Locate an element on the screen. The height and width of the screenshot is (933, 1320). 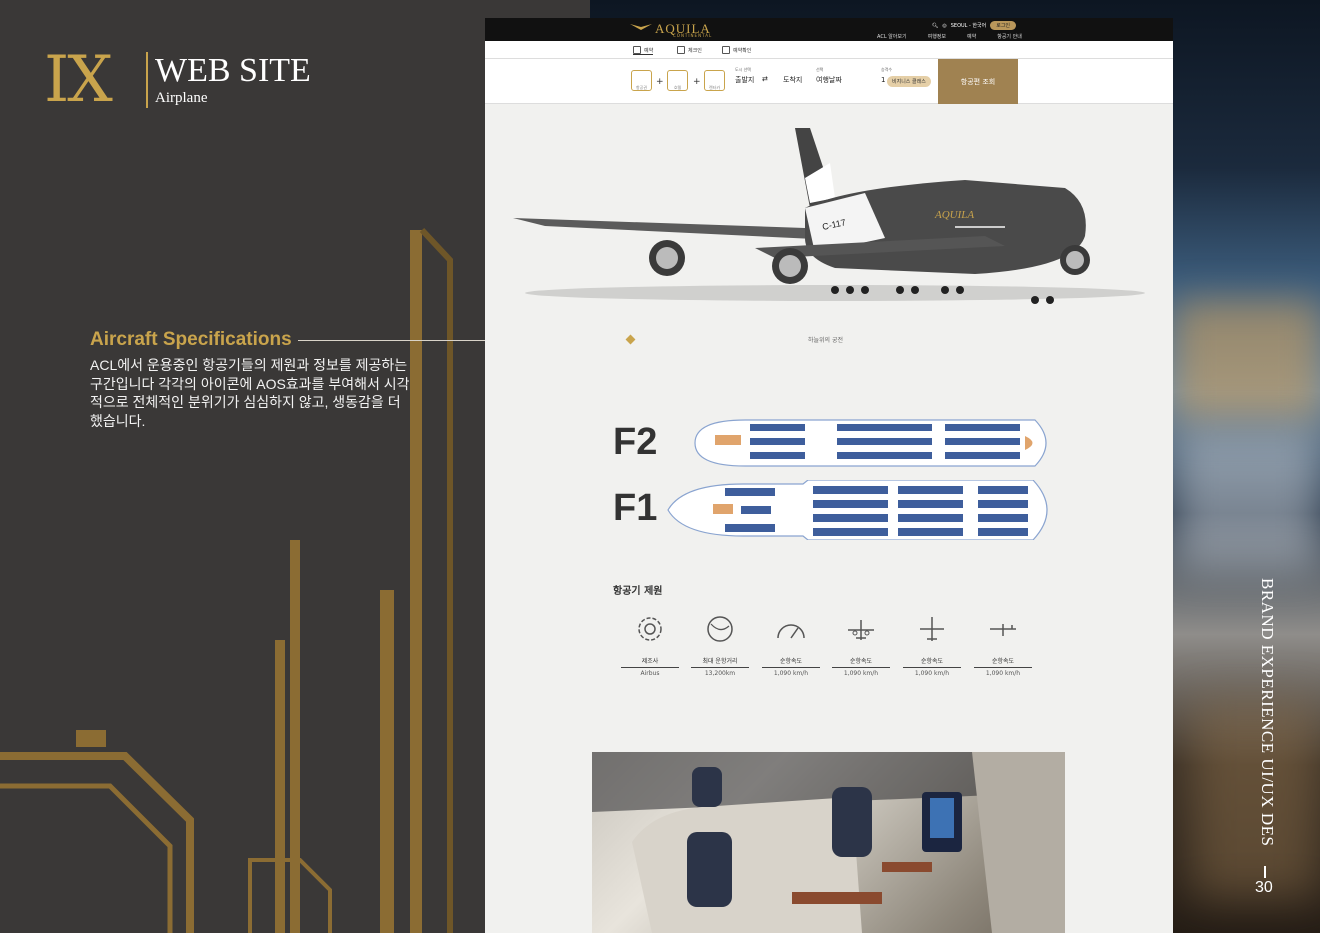
top-right-utilities: 🔍︎ ◎ SEOUL - 한국어 로그인 is located at coordinates (974, 25).